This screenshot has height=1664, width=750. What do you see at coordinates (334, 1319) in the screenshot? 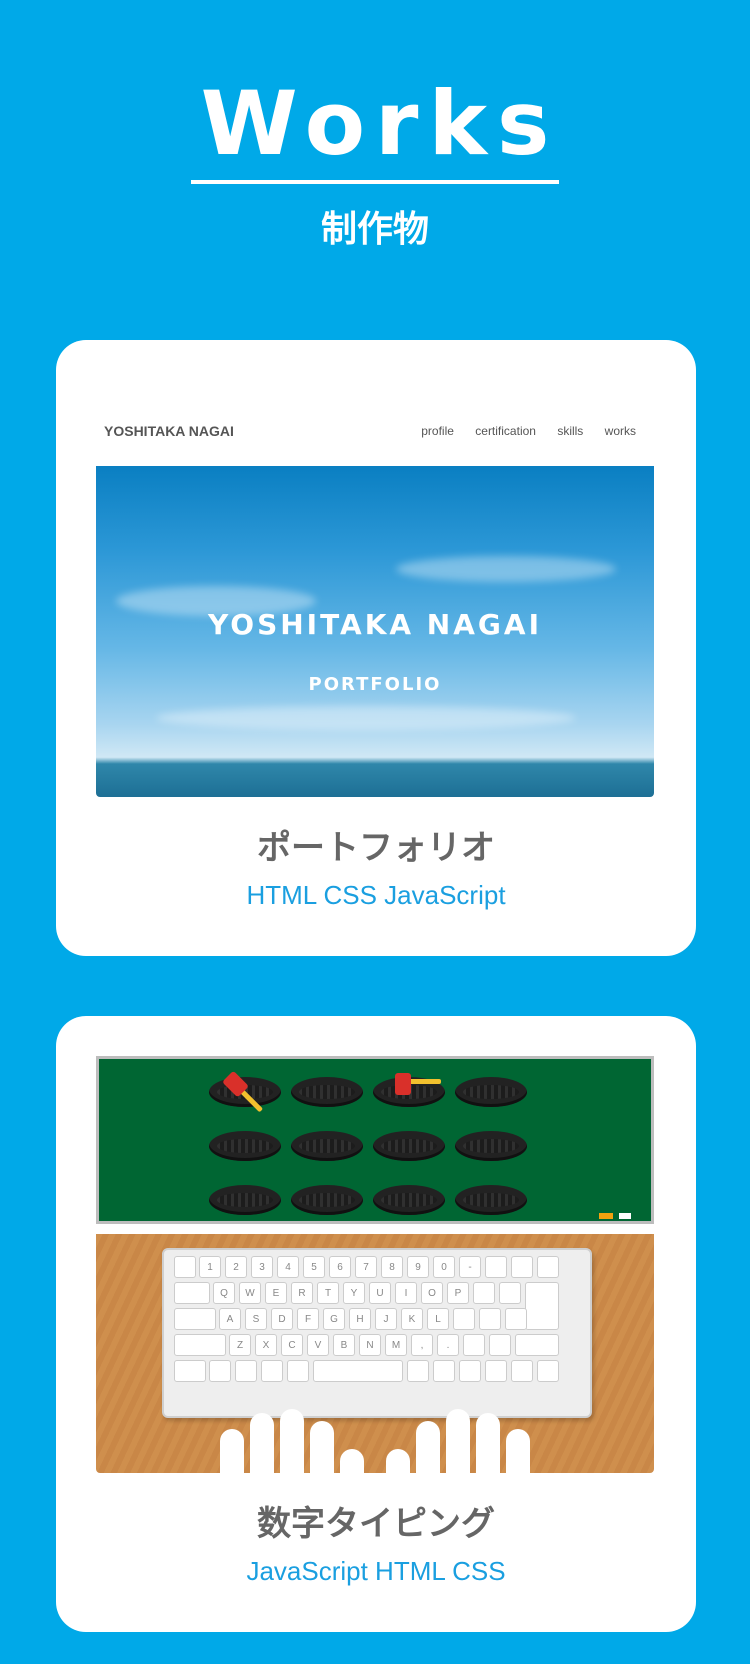
I see `key-g: G` at bounding box center [334, 1319].